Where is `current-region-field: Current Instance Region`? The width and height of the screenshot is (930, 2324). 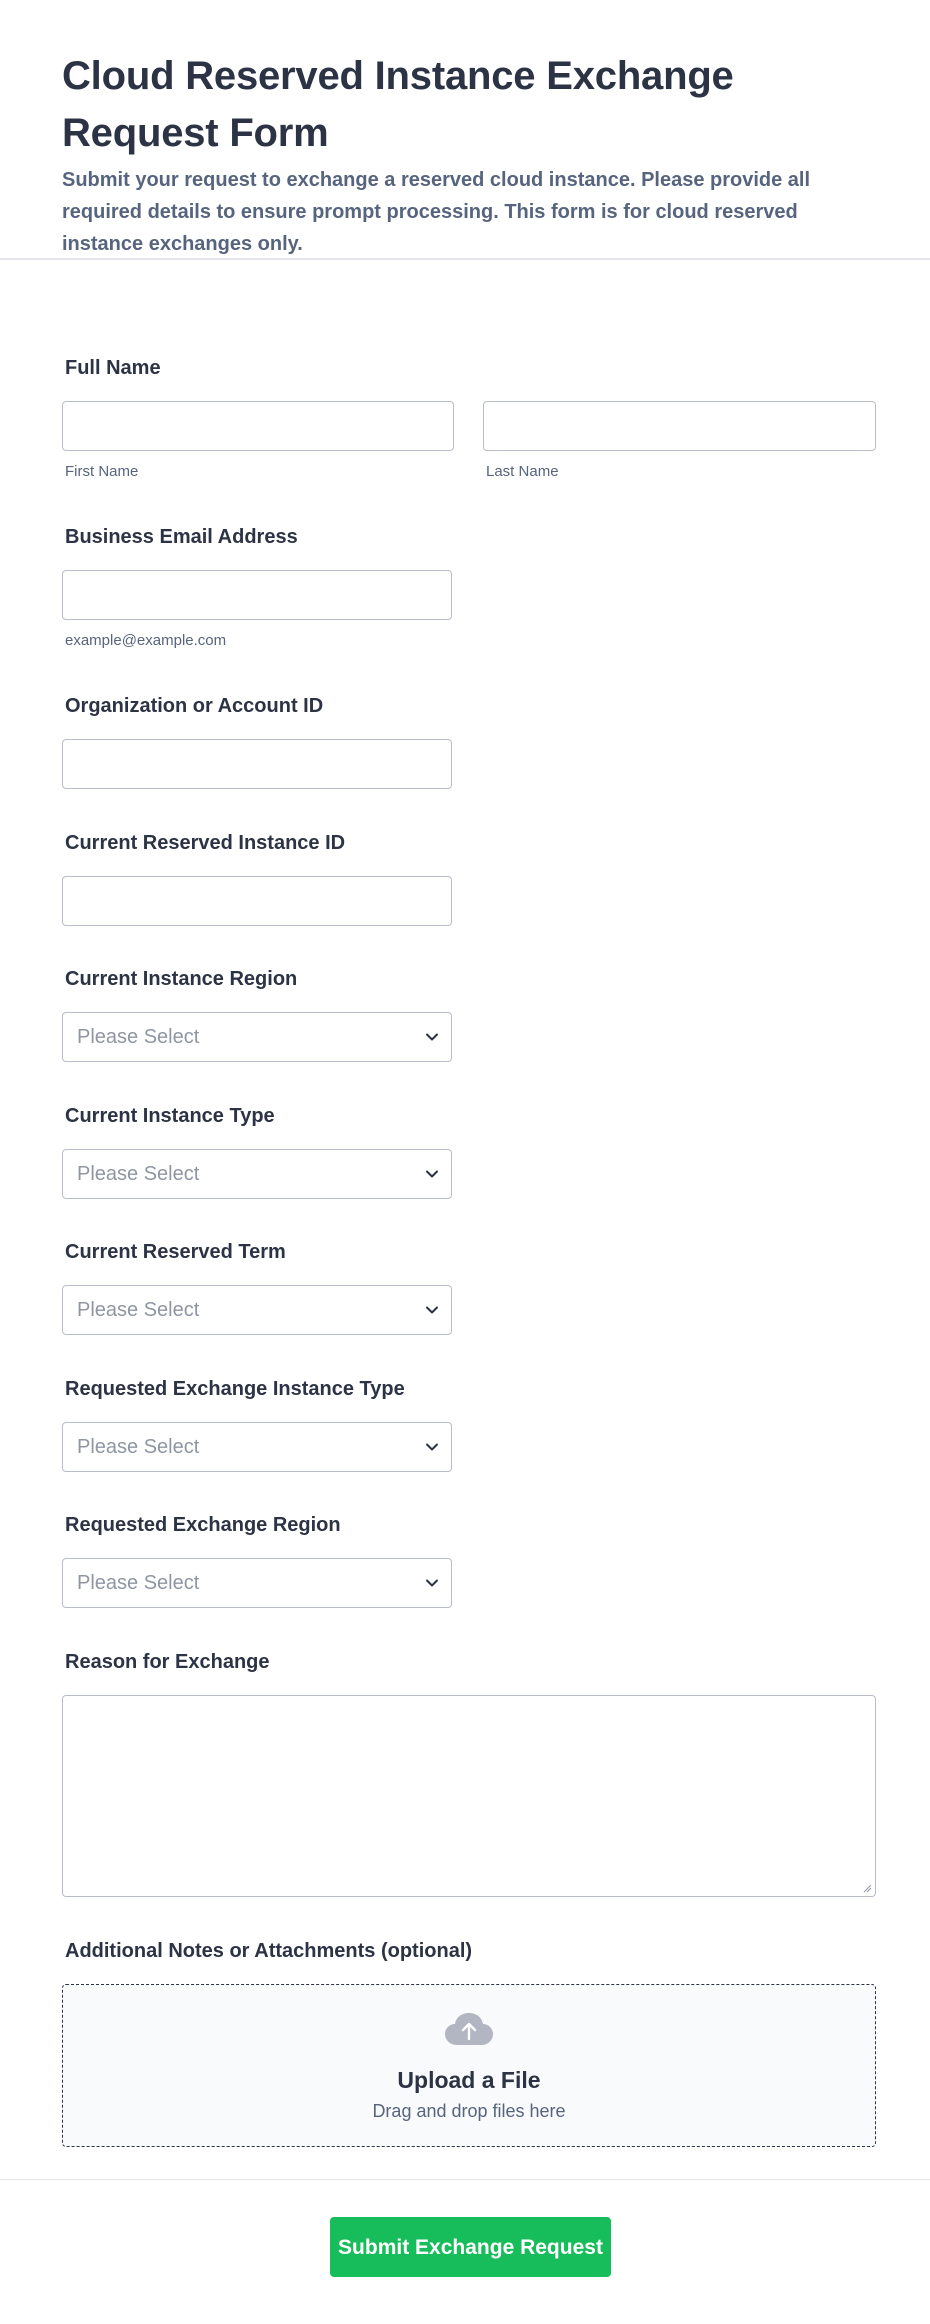
current-region-field: Current Instance Region is located at coordinates (179, 979).